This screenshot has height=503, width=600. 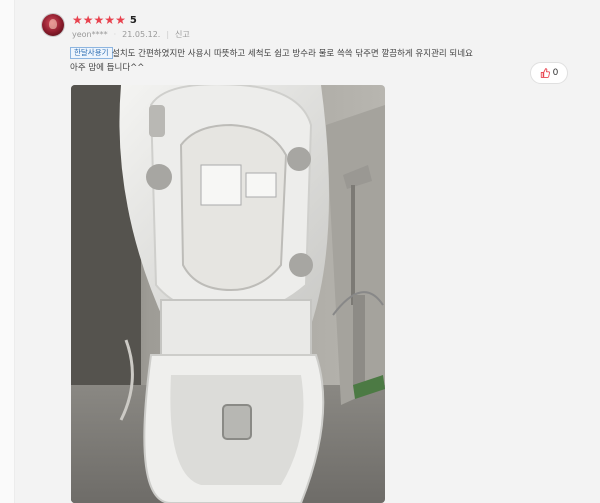 What do you see at coordinates (182, 34) in the screenshot?
I see `report-link: 신고` at bounding box center [182, 34].